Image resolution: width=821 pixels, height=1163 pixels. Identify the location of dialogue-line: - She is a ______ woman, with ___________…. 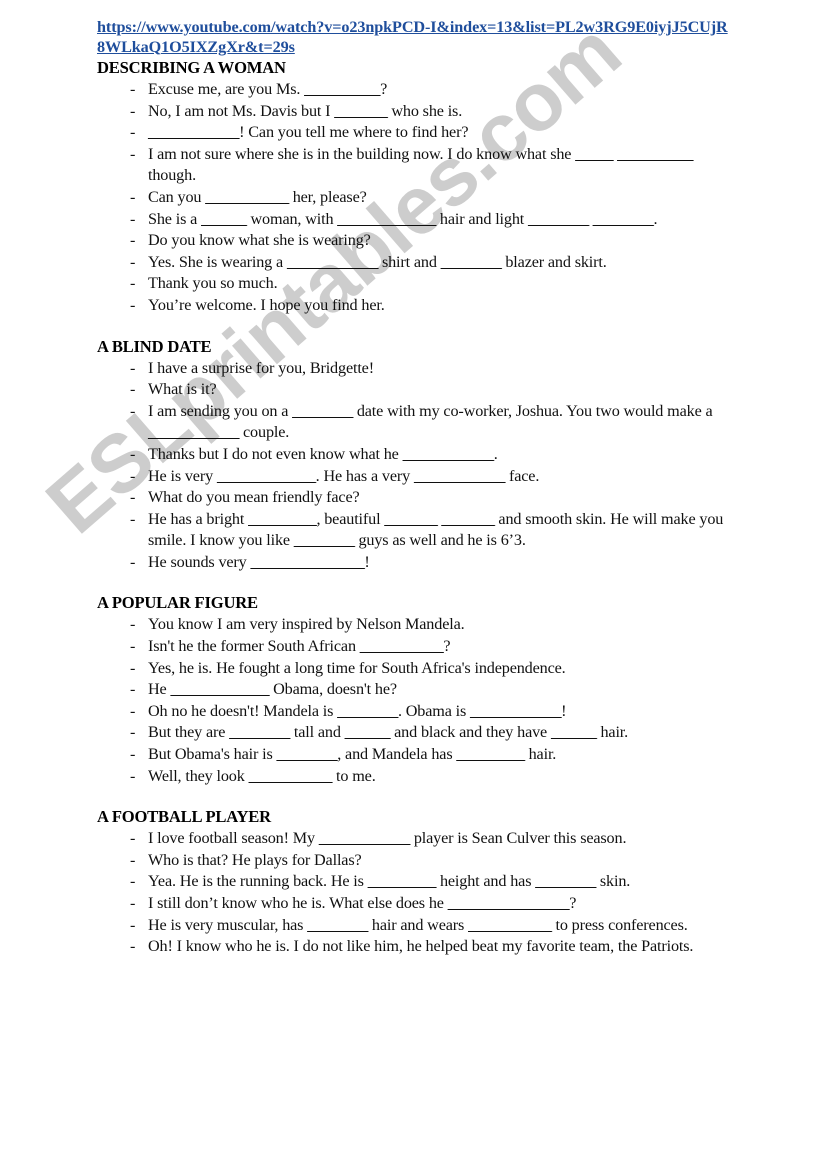
(416, 220).